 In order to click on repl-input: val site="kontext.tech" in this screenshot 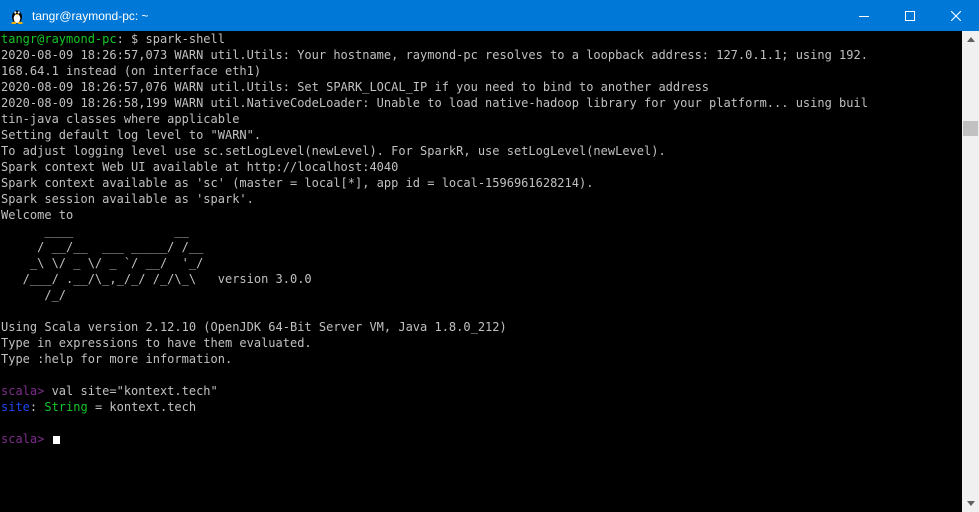, I will do `click(131, 391)`.